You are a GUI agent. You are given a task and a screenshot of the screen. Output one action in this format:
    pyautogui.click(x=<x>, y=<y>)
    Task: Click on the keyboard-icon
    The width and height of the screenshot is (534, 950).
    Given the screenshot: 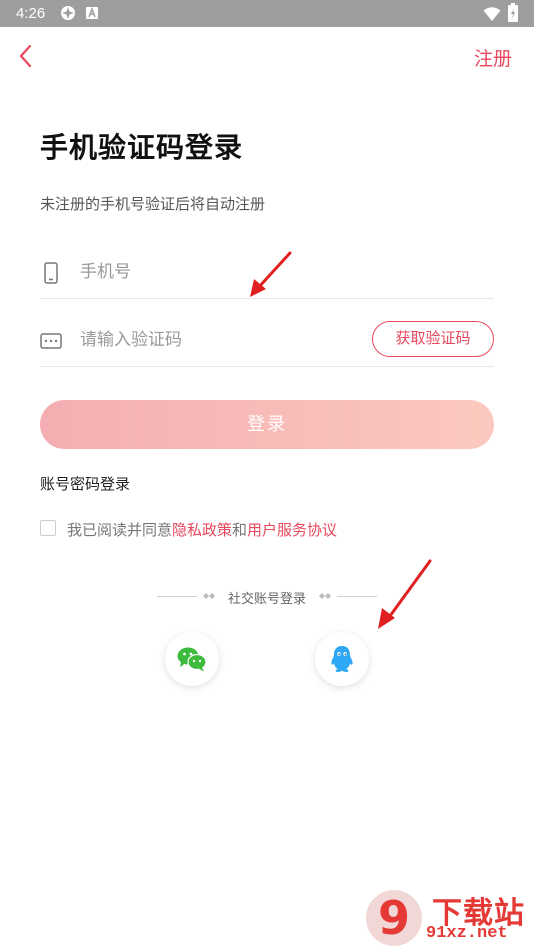 What is the action you would take?
    pyautogui.click(x=51, y=341)
    